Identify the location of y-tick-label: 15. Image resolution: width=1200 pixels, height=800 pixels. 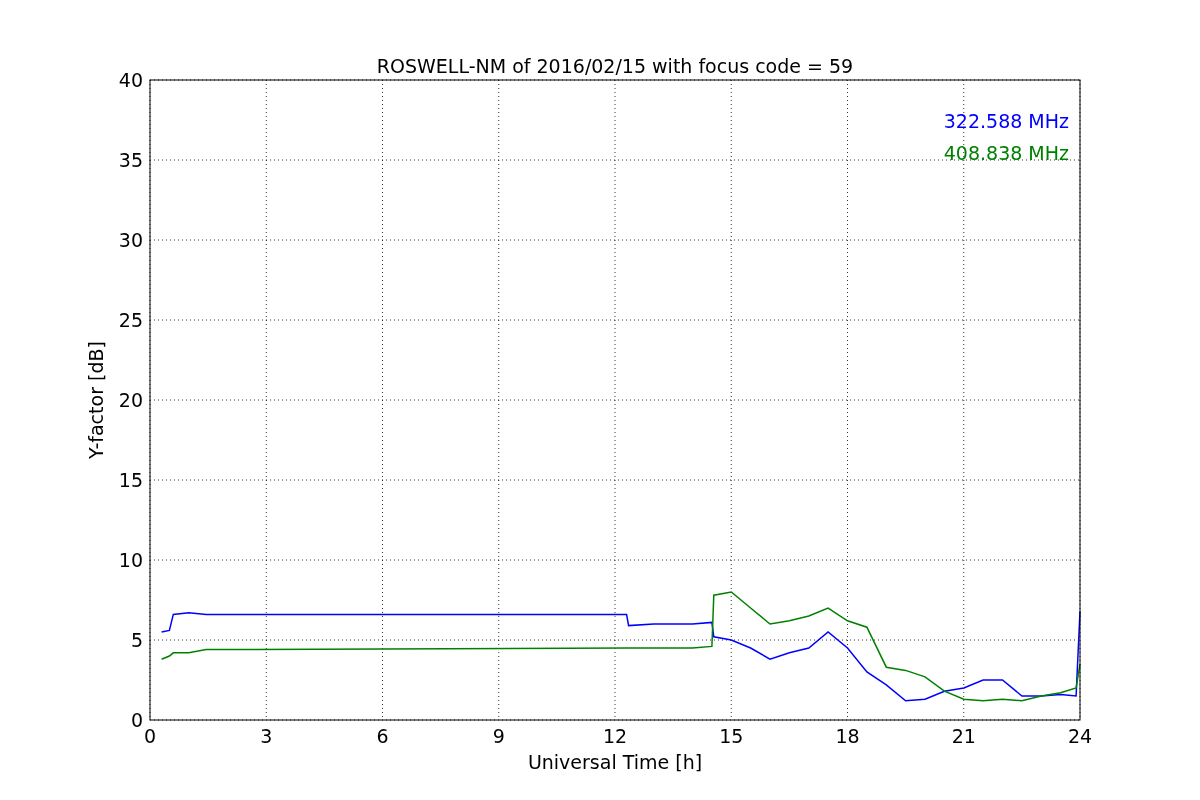
(130, 480).